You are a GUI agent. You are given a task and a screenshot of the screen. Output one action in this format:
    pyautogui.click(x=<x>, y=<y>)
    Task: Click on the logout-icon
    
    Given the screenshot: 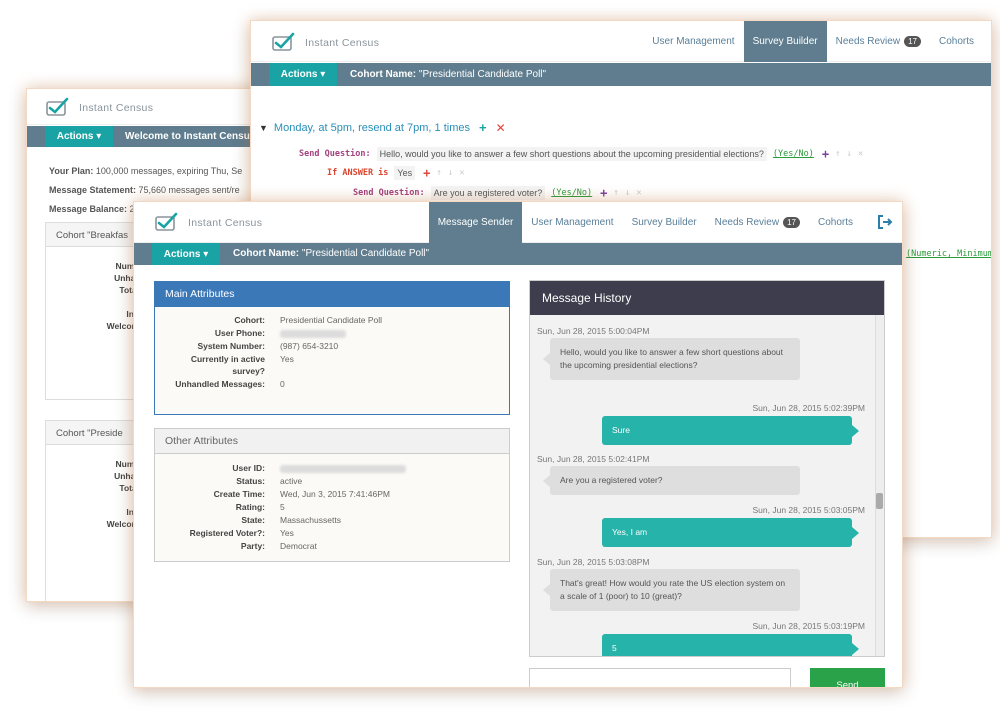 What is the action you would take?
    pyautogui.click(x=885, y=222)
    